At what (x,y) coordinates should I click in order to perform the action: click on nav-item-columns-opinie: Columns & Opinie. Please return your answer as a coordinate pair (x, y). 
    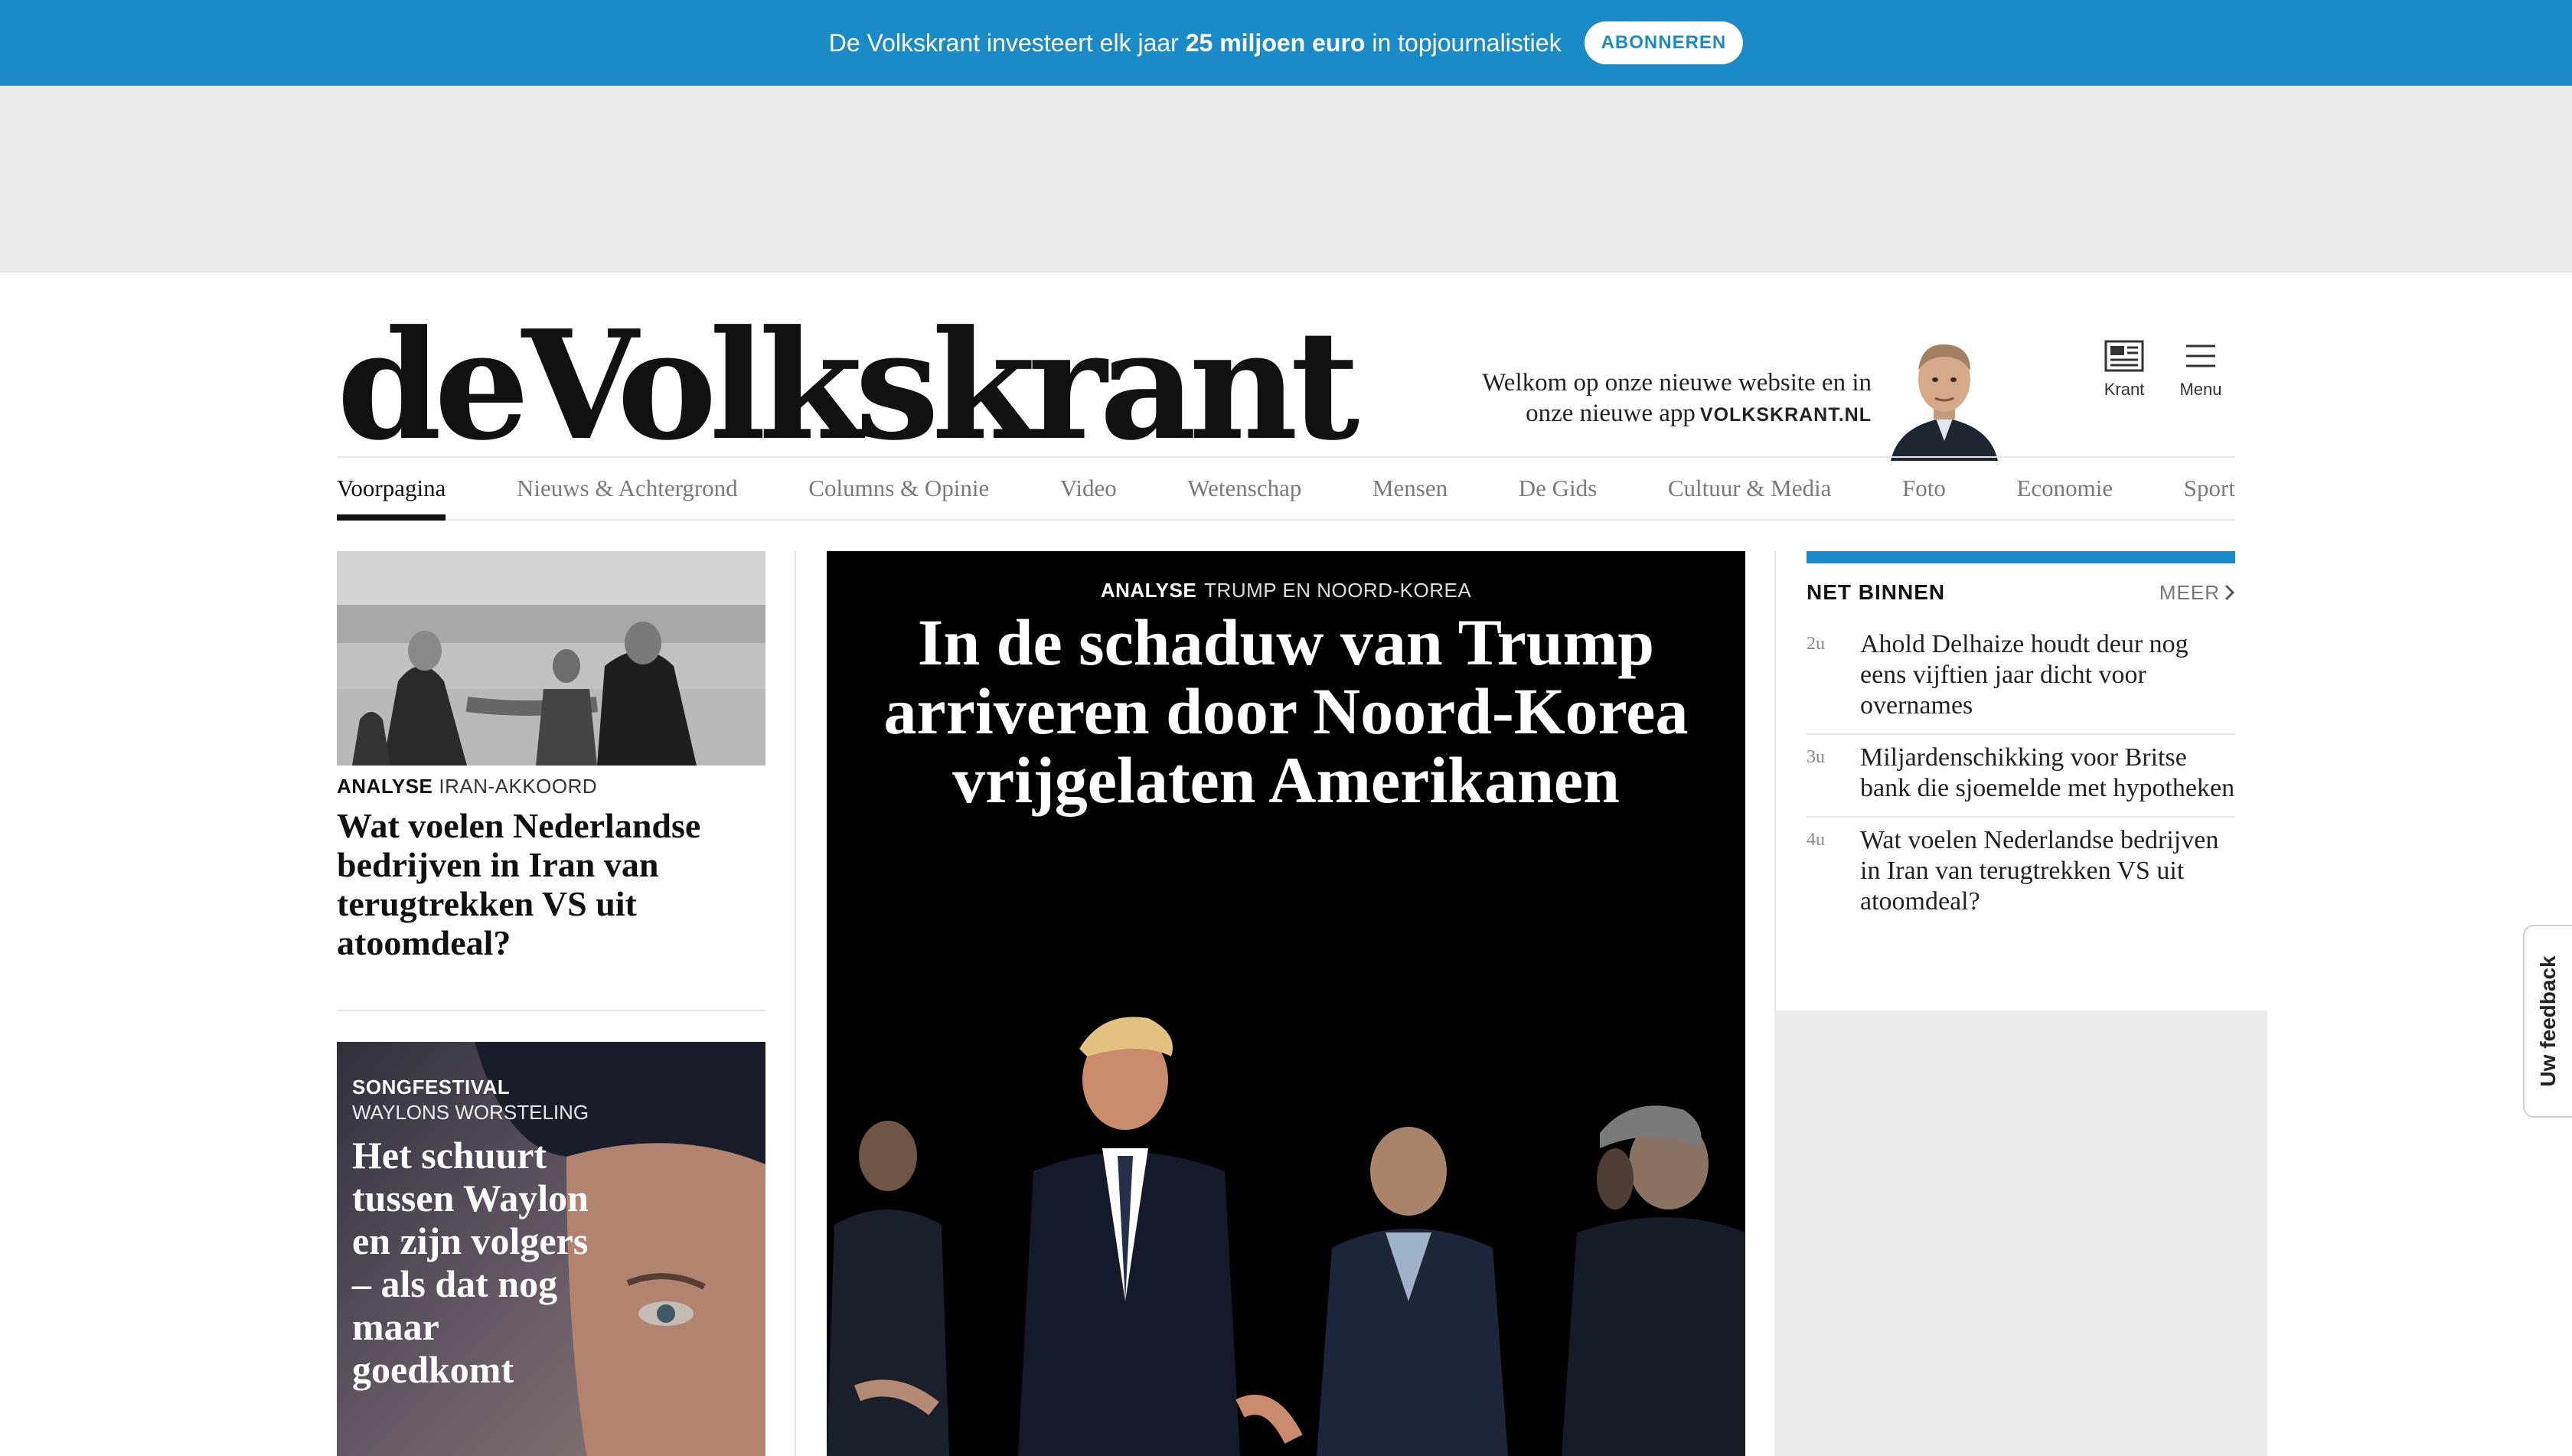
    Looking at the image, I should click on (898, 489).